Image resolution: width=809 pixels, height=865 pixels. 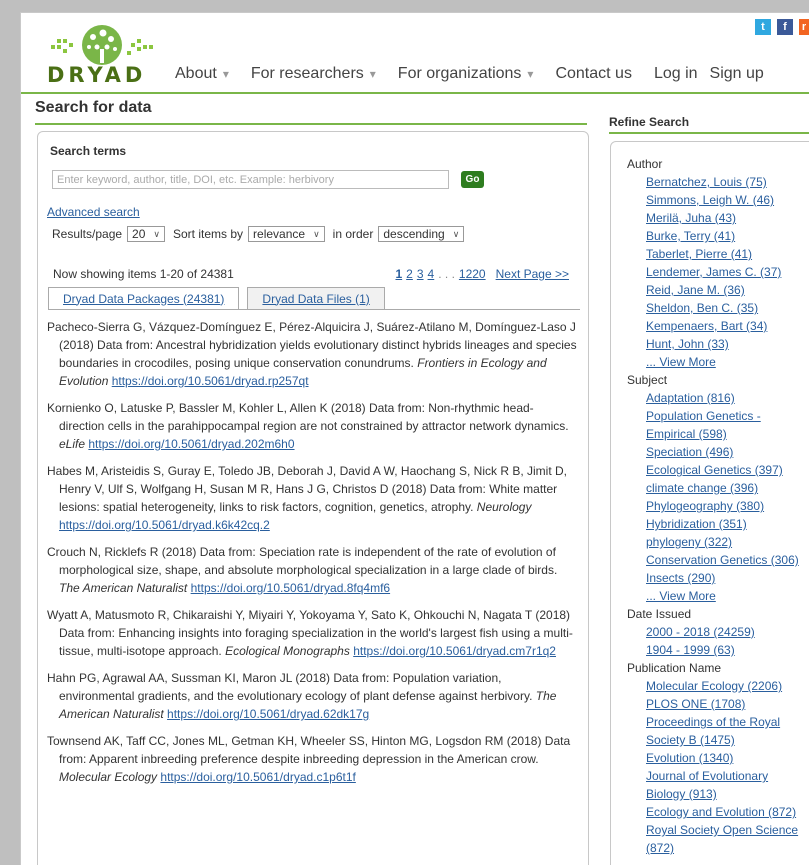 I want to click on nav-login: Log in, so click(x=676, y=74).